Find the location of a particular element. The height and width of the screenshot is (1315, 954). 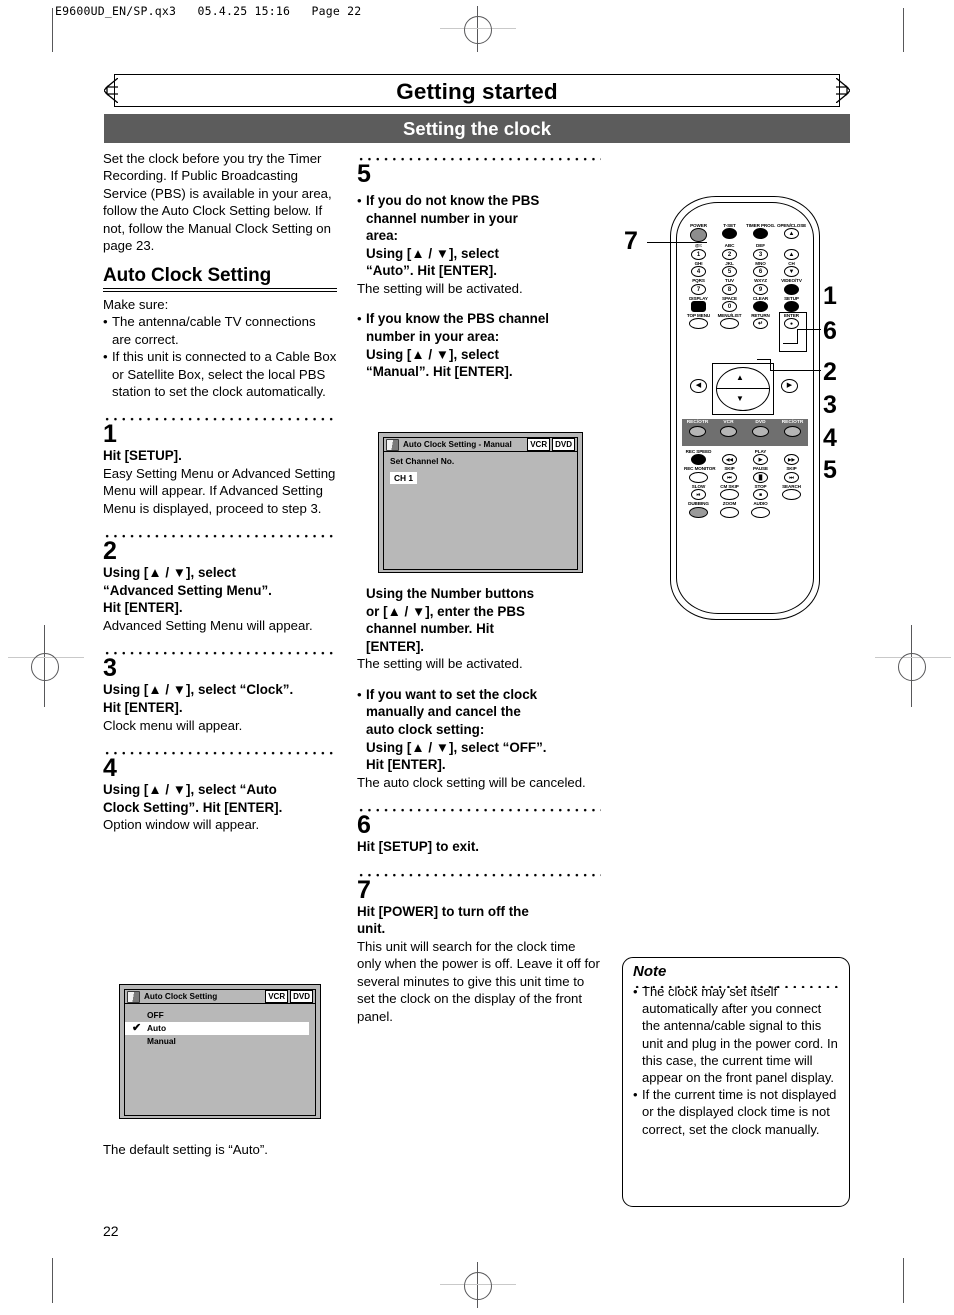

remote-key-rec-monitor: REC MONITOR is located at coordinates (700, 474).